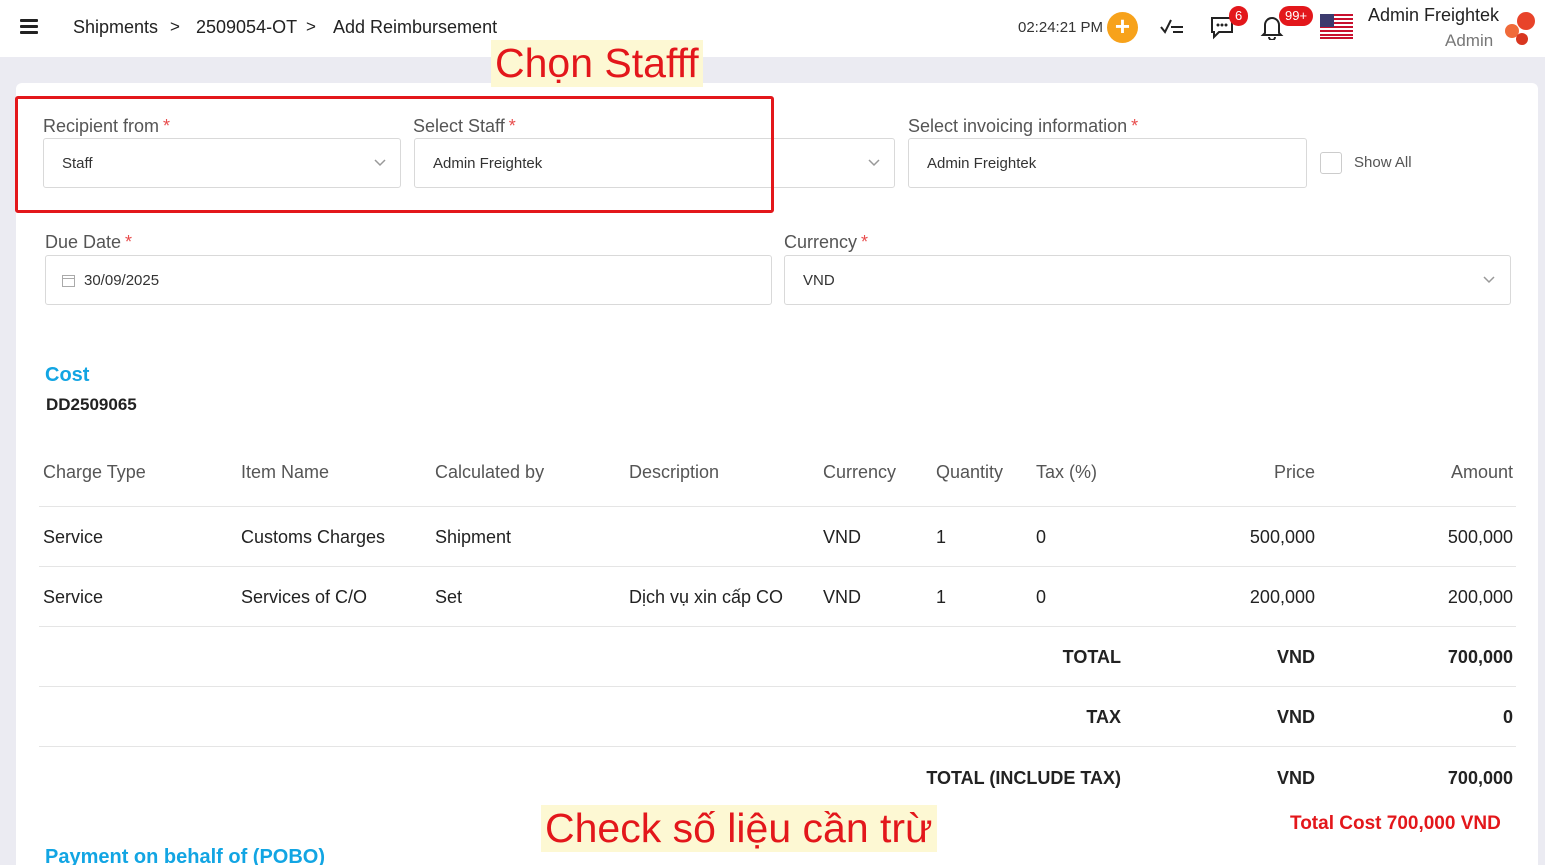  I want to click on currency-value: VND, so click(819, 280).